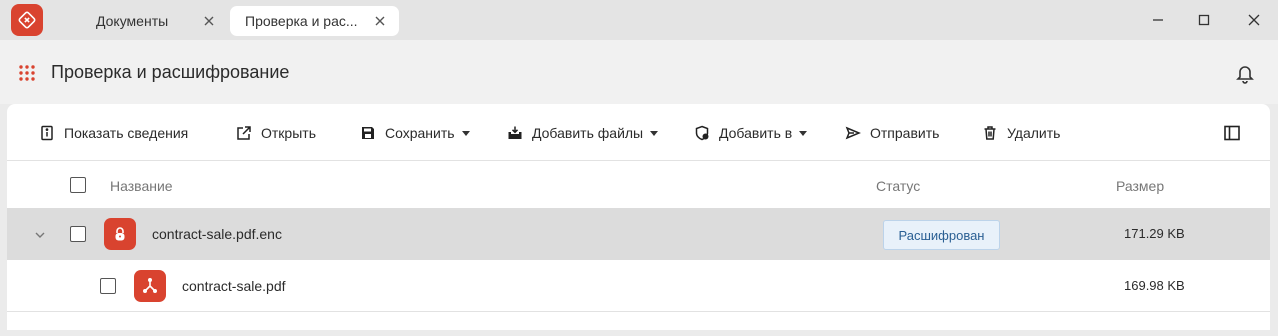 This screenshot has height=336, width=1278. Describe the element at coordinates (150, 286) in the screenshot. I see `pdf-file-icon` at that location.